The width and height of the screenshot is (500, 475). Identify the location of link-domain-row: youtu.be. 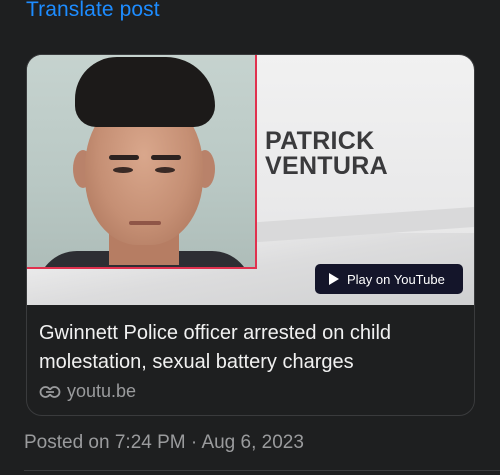
(87, 391).